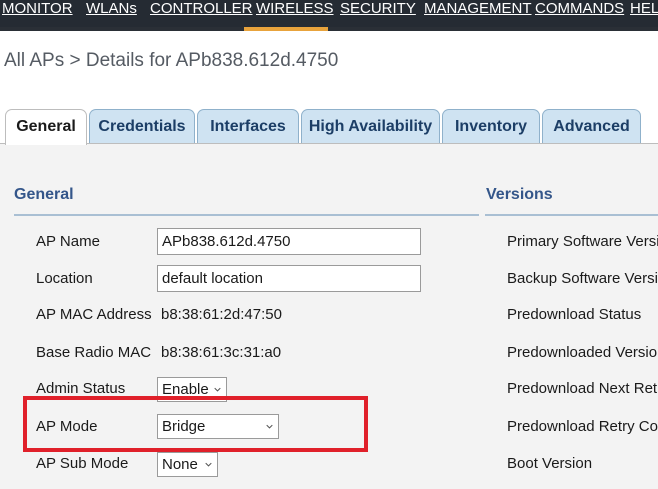 The height and width of the screenshot is (489, 658). What do you see at coordinates (582, 278) in the screenshot?
I see `backup-software-version-label: Backup Software Version` at bounding box center [582, 278].